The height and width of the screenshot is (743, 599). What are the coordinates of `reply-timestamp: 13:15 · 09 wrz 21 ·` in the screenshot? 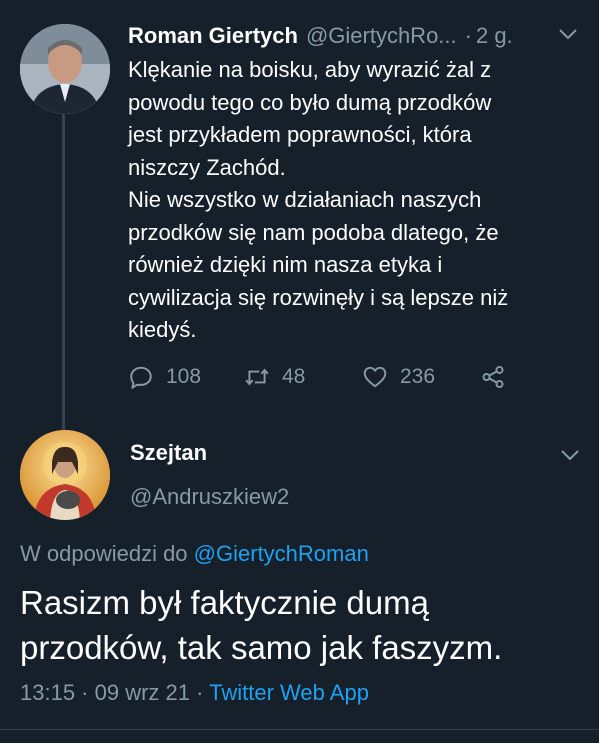 It's located at (111, 692).